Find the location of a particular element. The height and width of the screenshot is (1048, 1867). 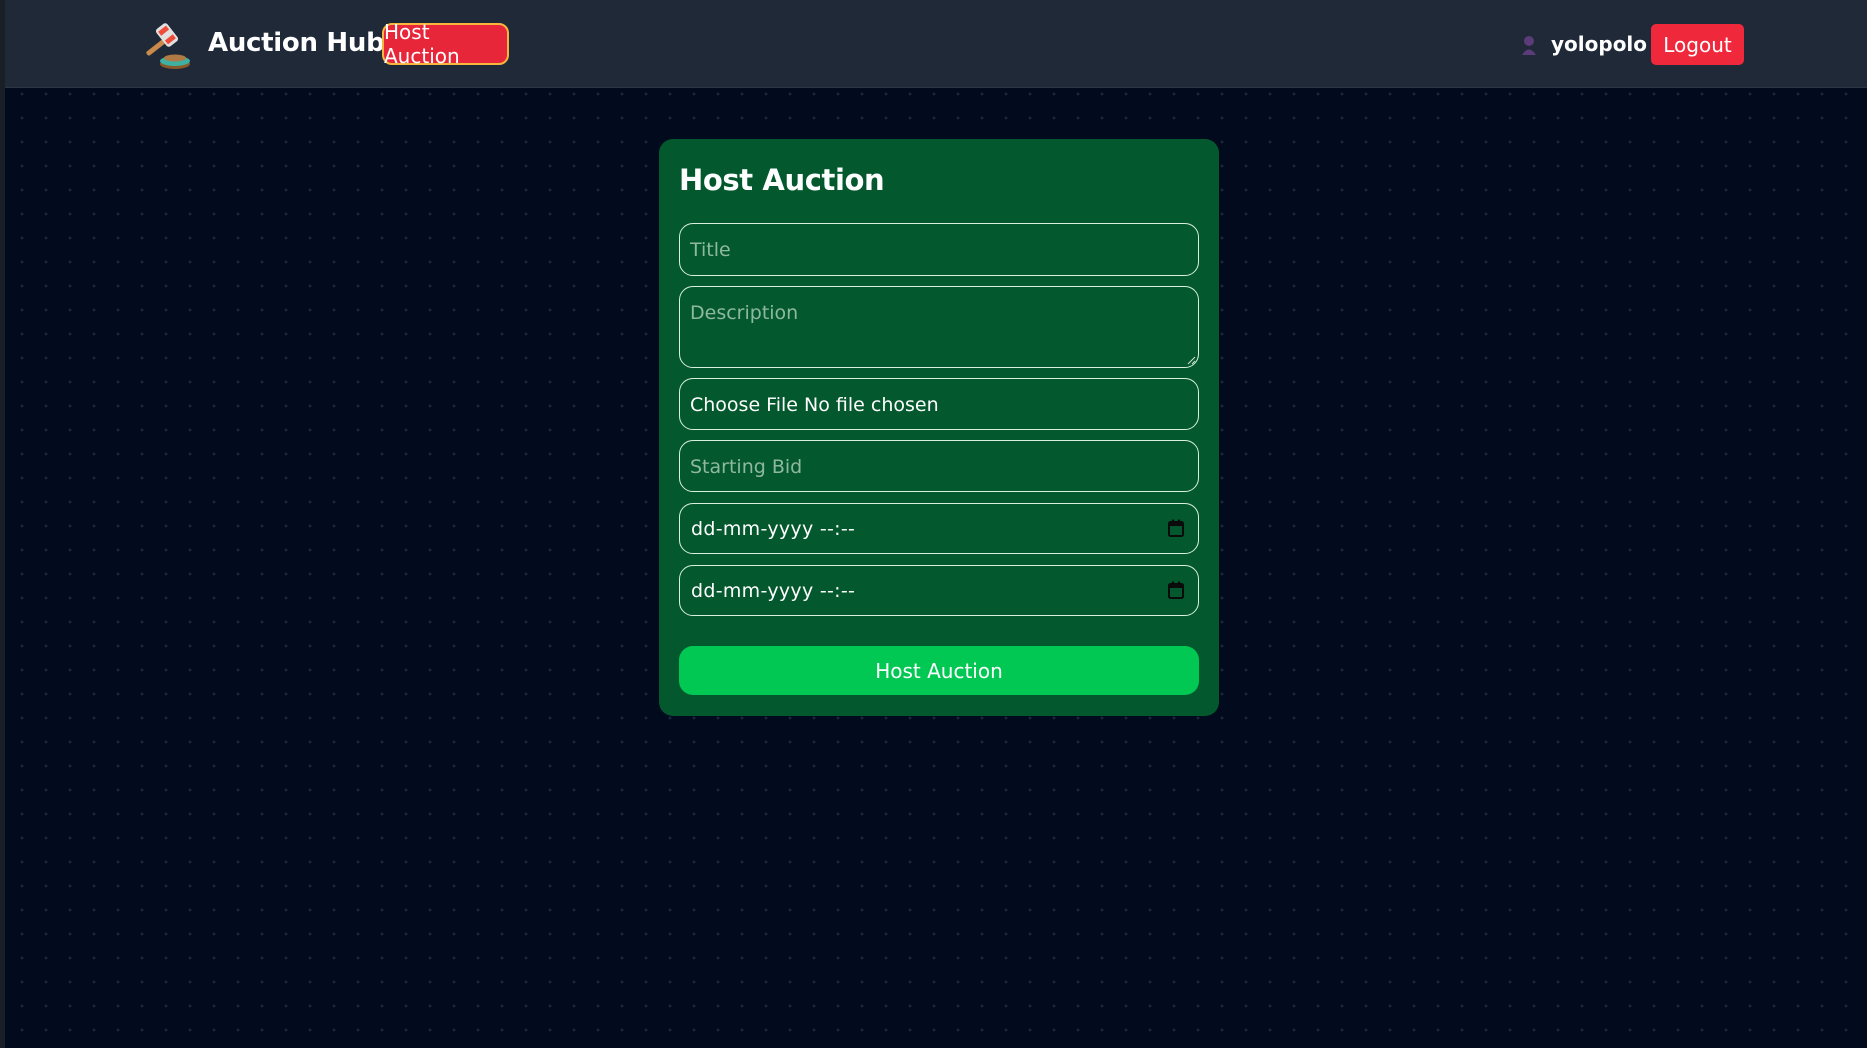

user-icon is located at coordinates (1529, 45).